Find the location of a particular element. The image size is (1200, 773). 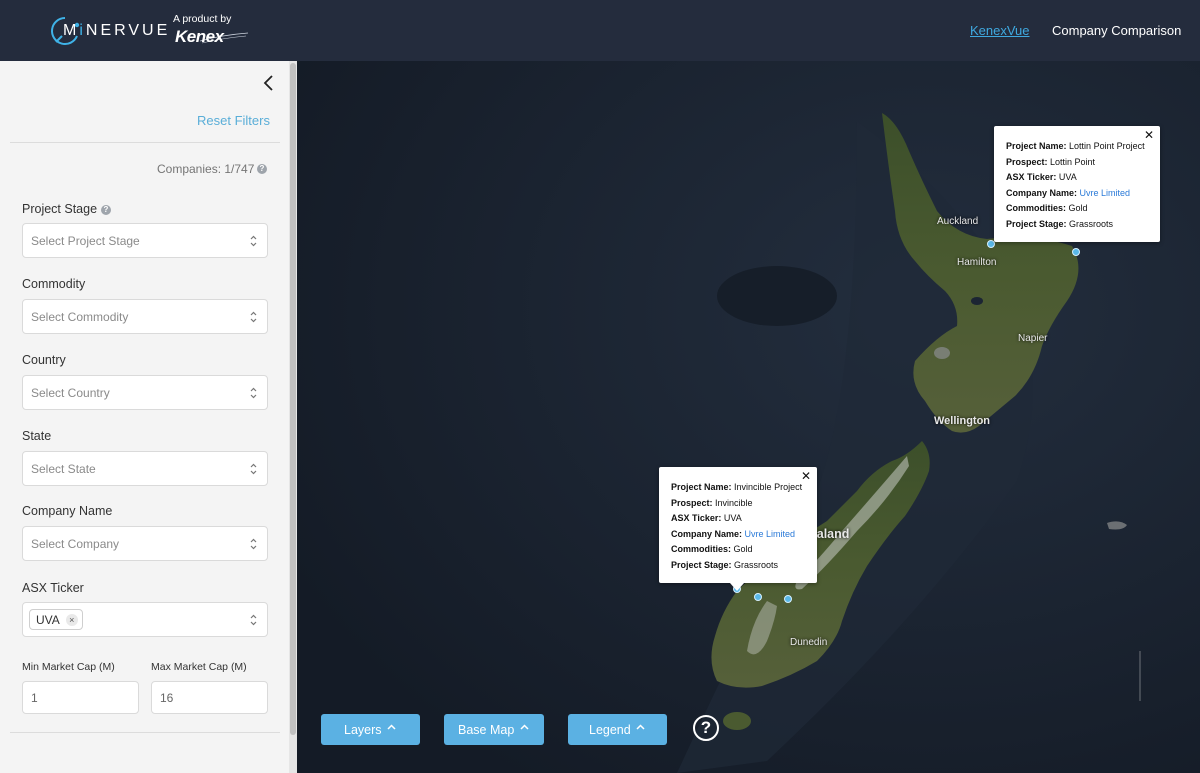

logo-letters: NERVUE is located at coordinates (128, 30).